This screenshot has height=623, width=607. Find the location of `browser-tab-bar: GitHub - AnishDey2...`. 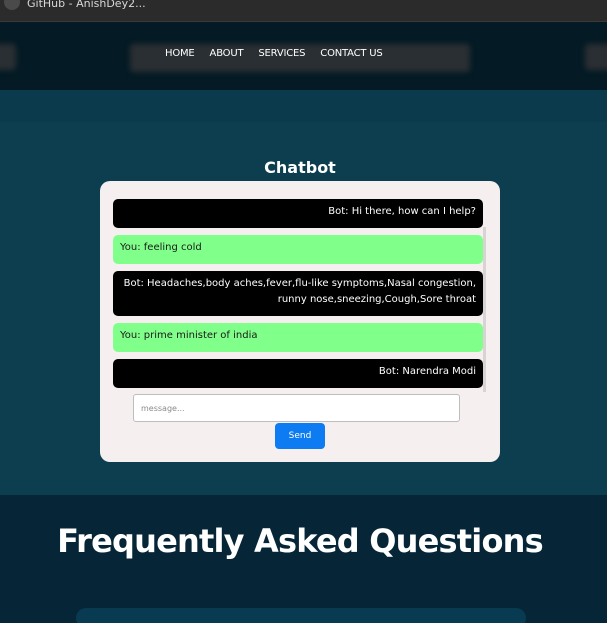

browser-tab-bar: GitHub - AnishDey2... is located at coordinates (303, 11).